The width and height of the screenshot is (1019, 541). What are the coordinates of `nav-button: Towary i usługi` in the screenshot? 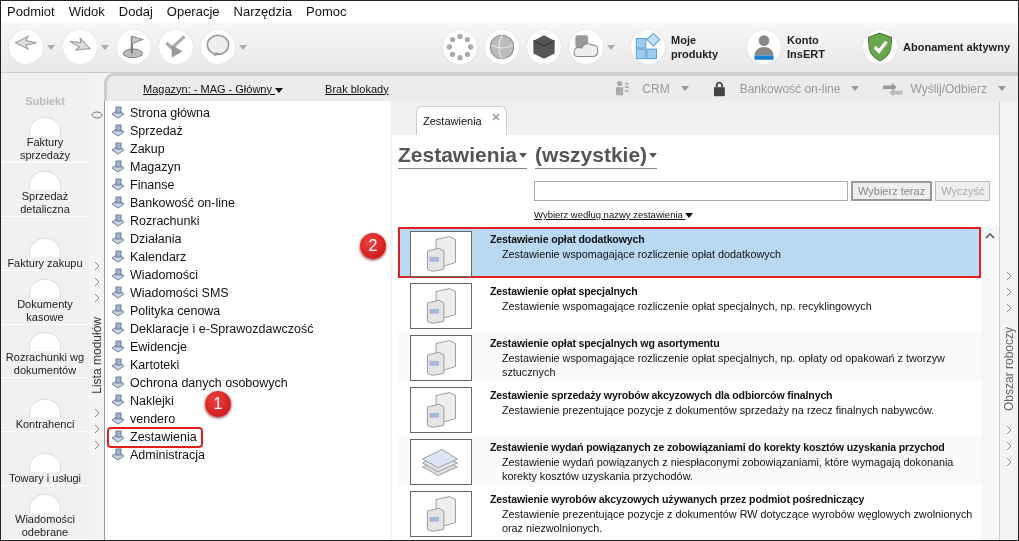 It's located at (45, 459).